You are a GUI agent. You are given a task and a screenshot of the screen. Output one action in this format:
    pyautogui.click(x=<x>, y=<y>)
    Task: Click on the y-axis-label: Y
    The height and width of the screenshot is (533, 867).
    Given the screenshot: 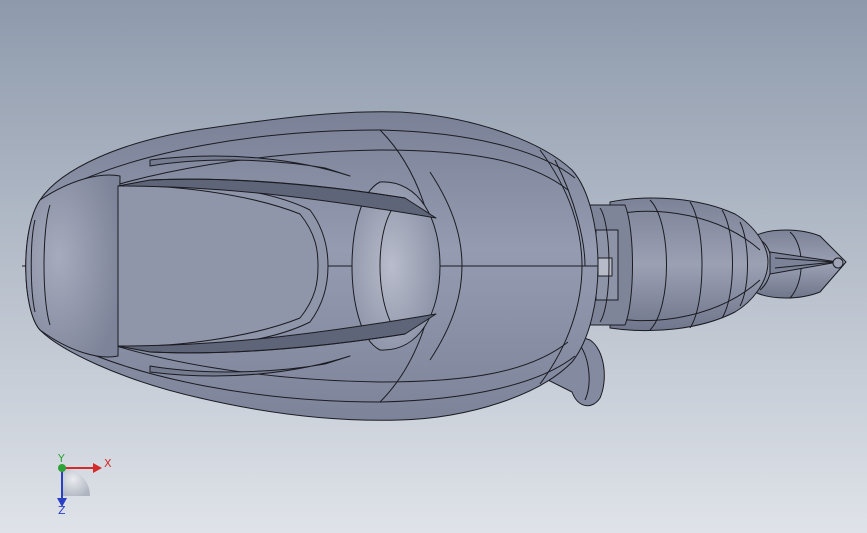 What is the action you would take?
    pyautogui.click(x=61, y=458)
    